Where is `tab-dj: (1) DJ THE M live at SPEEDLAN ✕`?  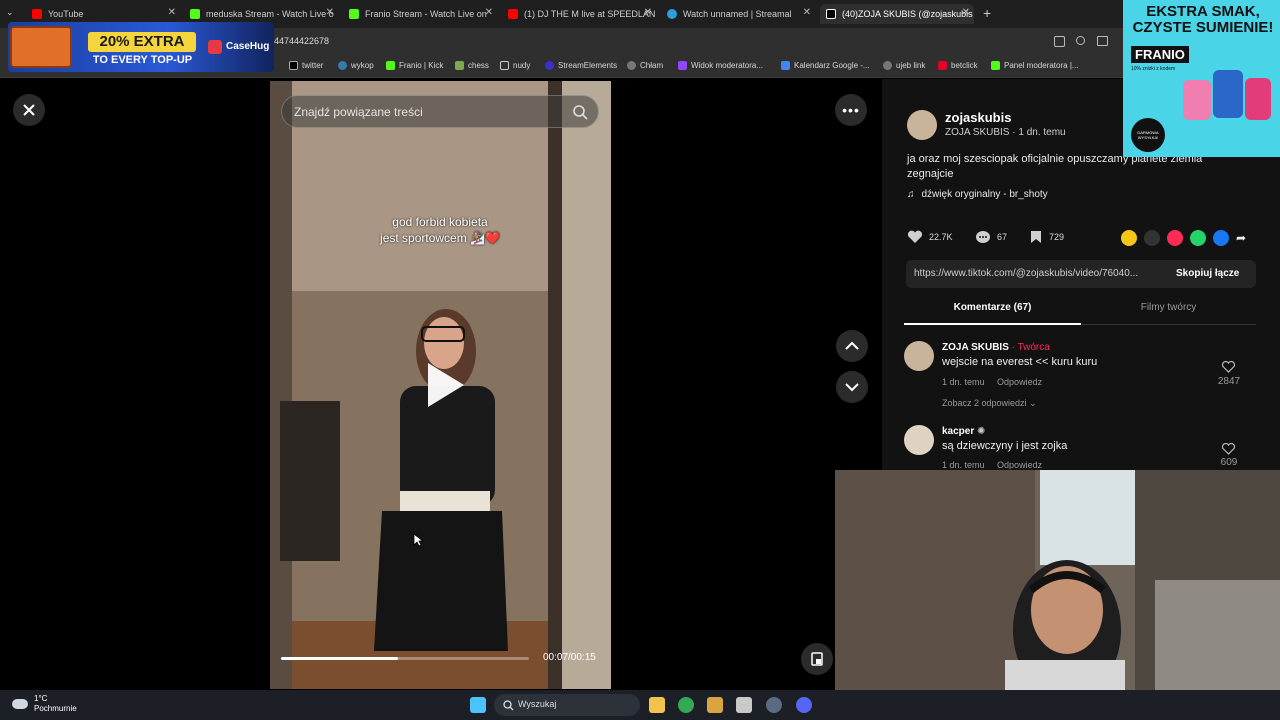 tab-dj: (1) DJ THE M live at SPEEDLAN ✕ is located at coordinates (579, 14).